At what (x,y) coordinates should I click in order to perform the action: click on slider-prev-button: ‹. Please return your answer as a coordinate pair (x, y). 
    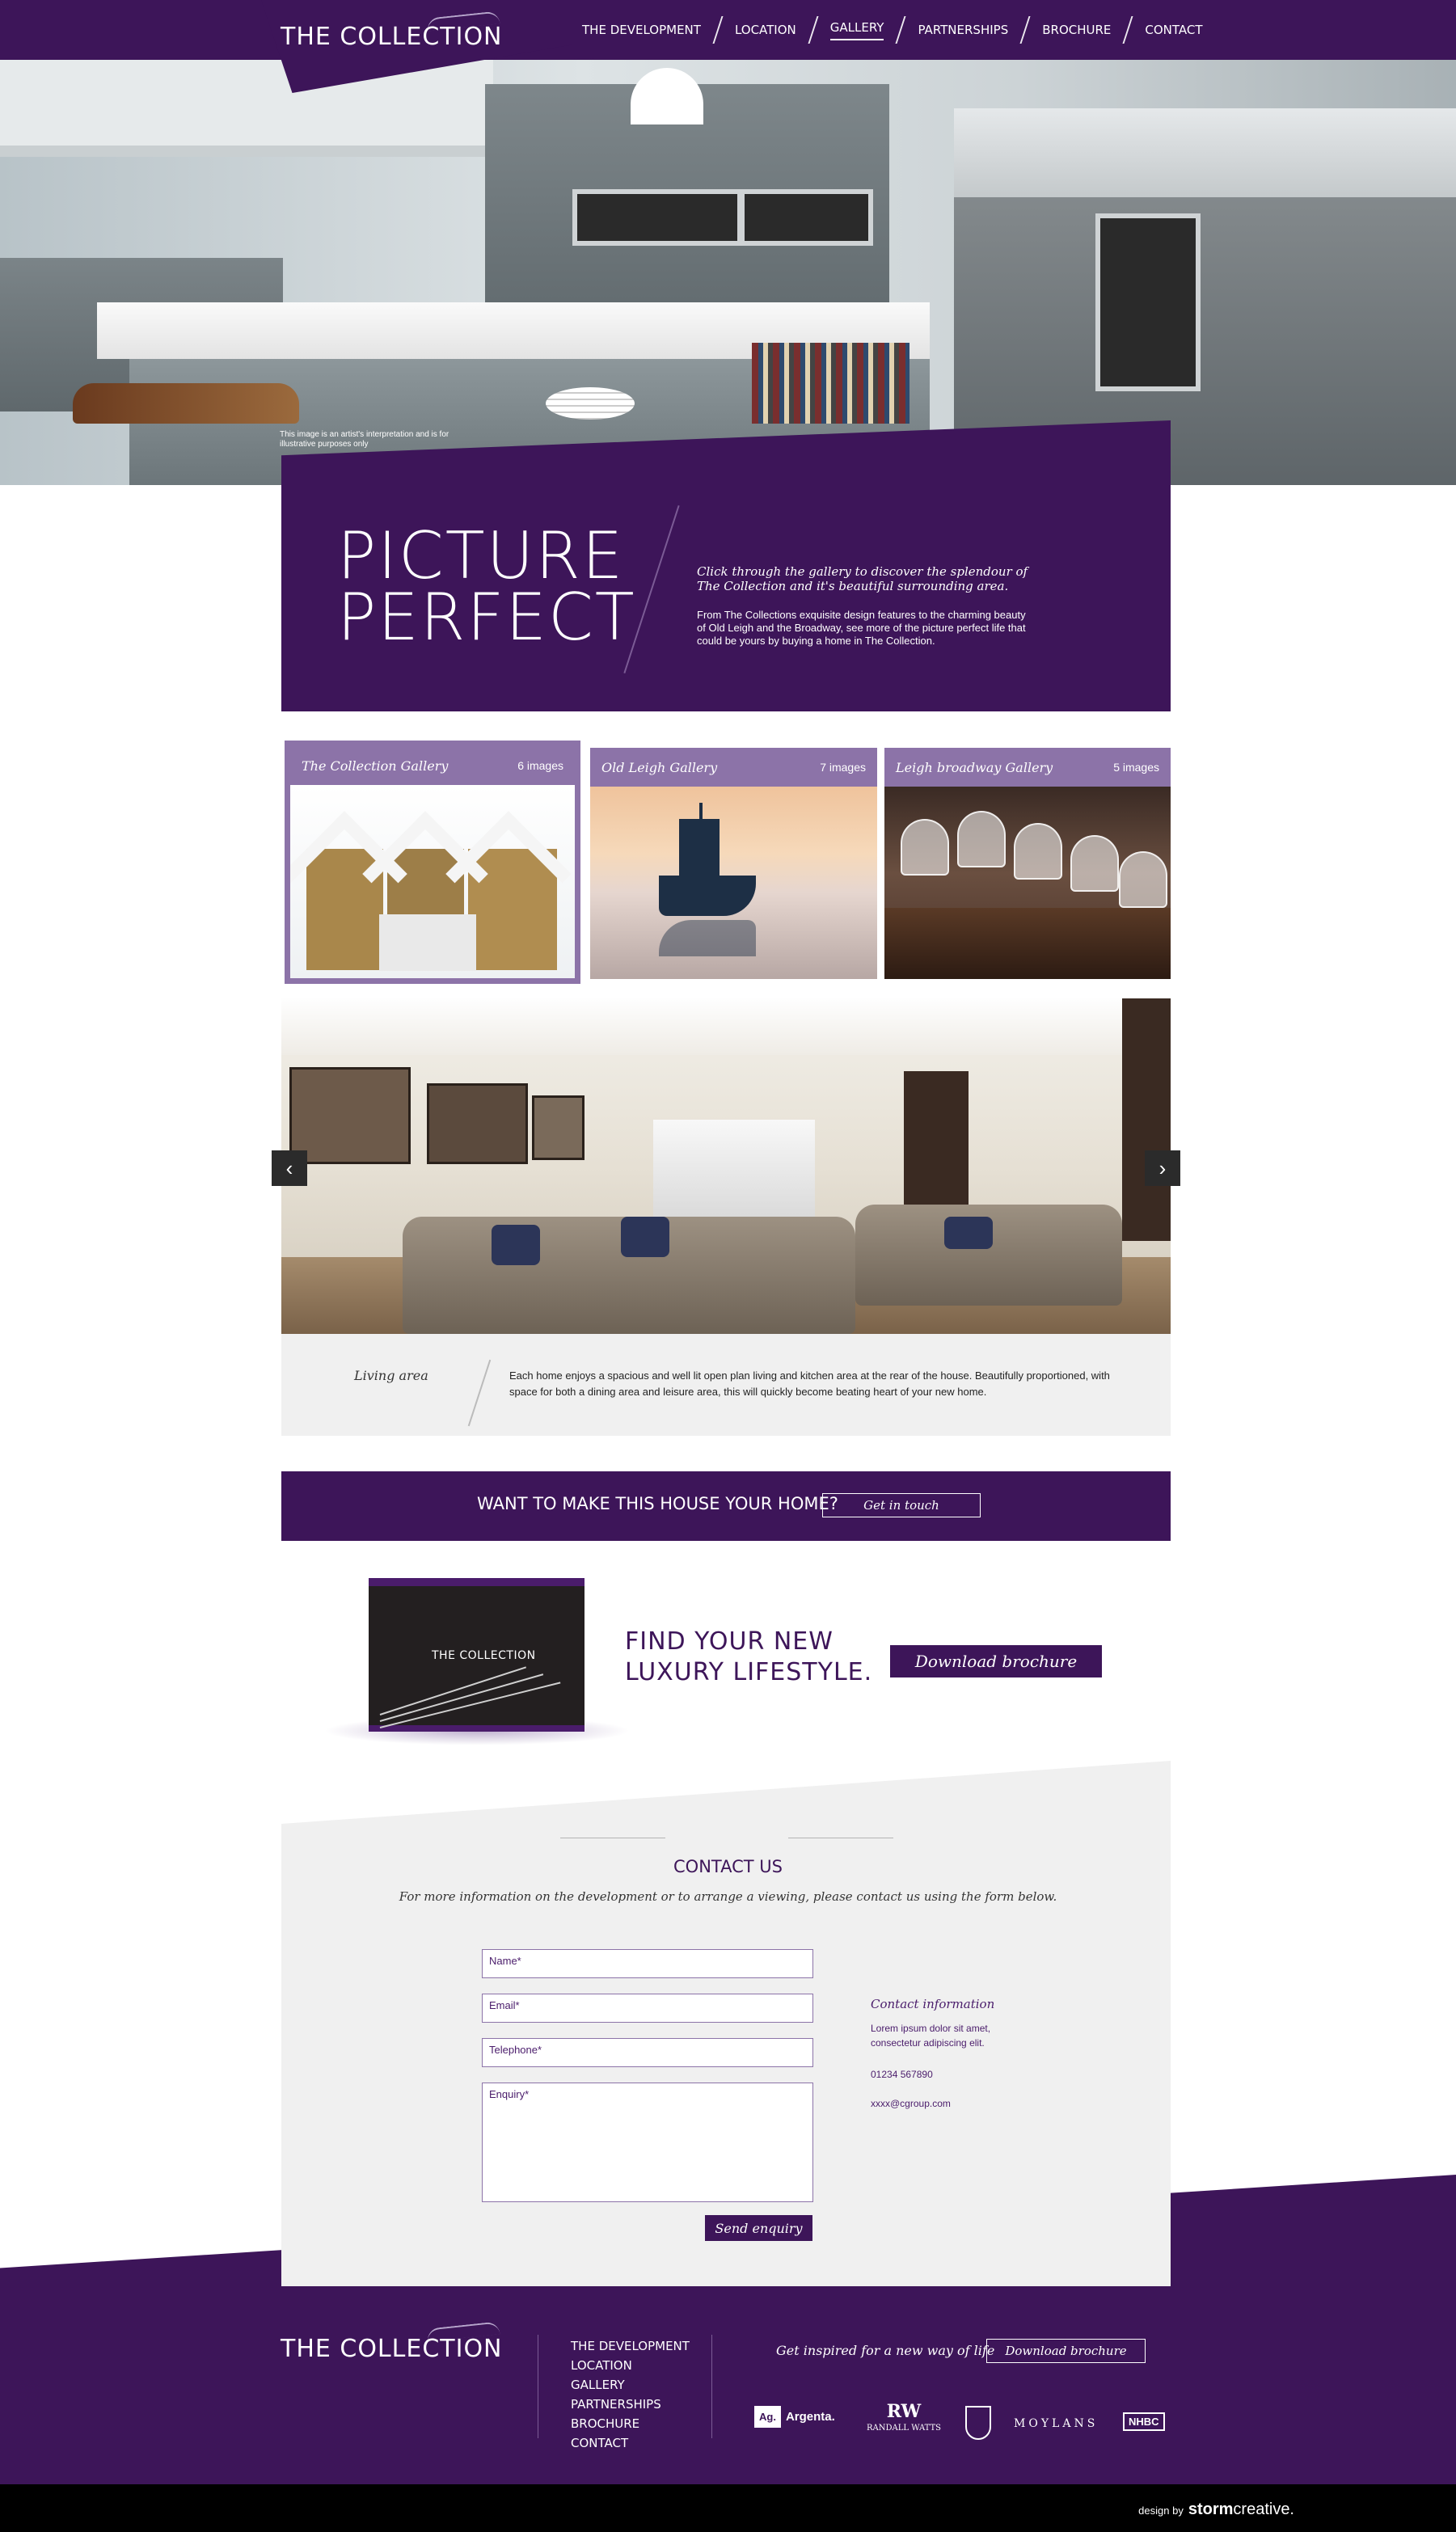
    Looking at the image, I should click on (289, 1168).